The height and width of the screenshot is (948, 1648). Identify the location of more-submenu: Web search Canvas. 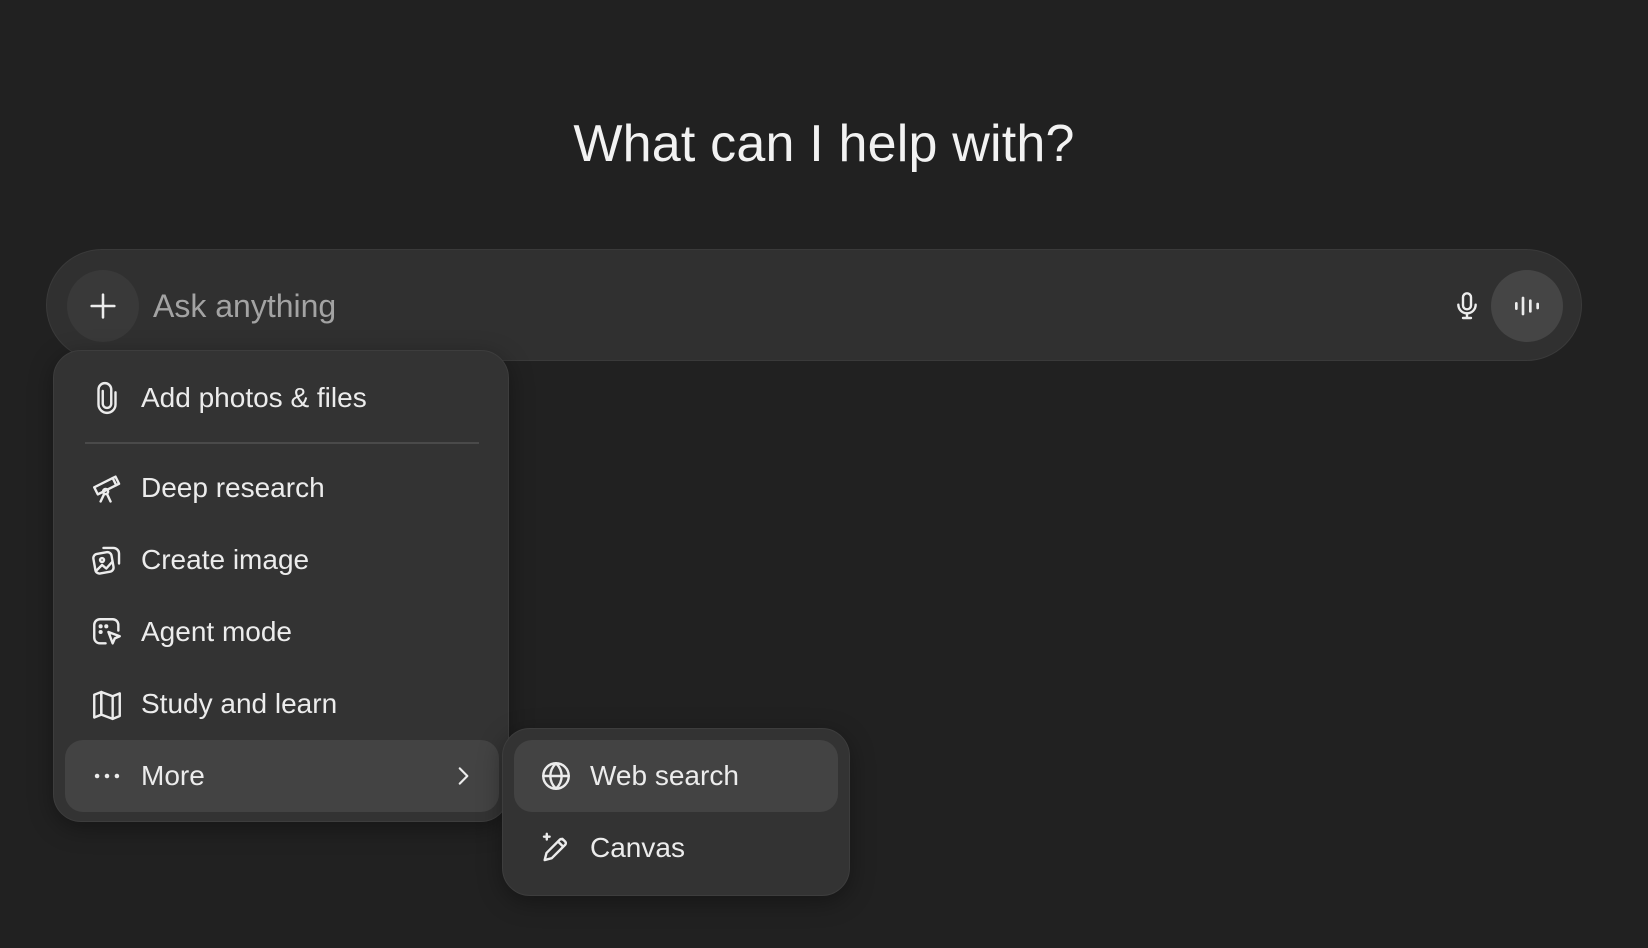
(676, 812).